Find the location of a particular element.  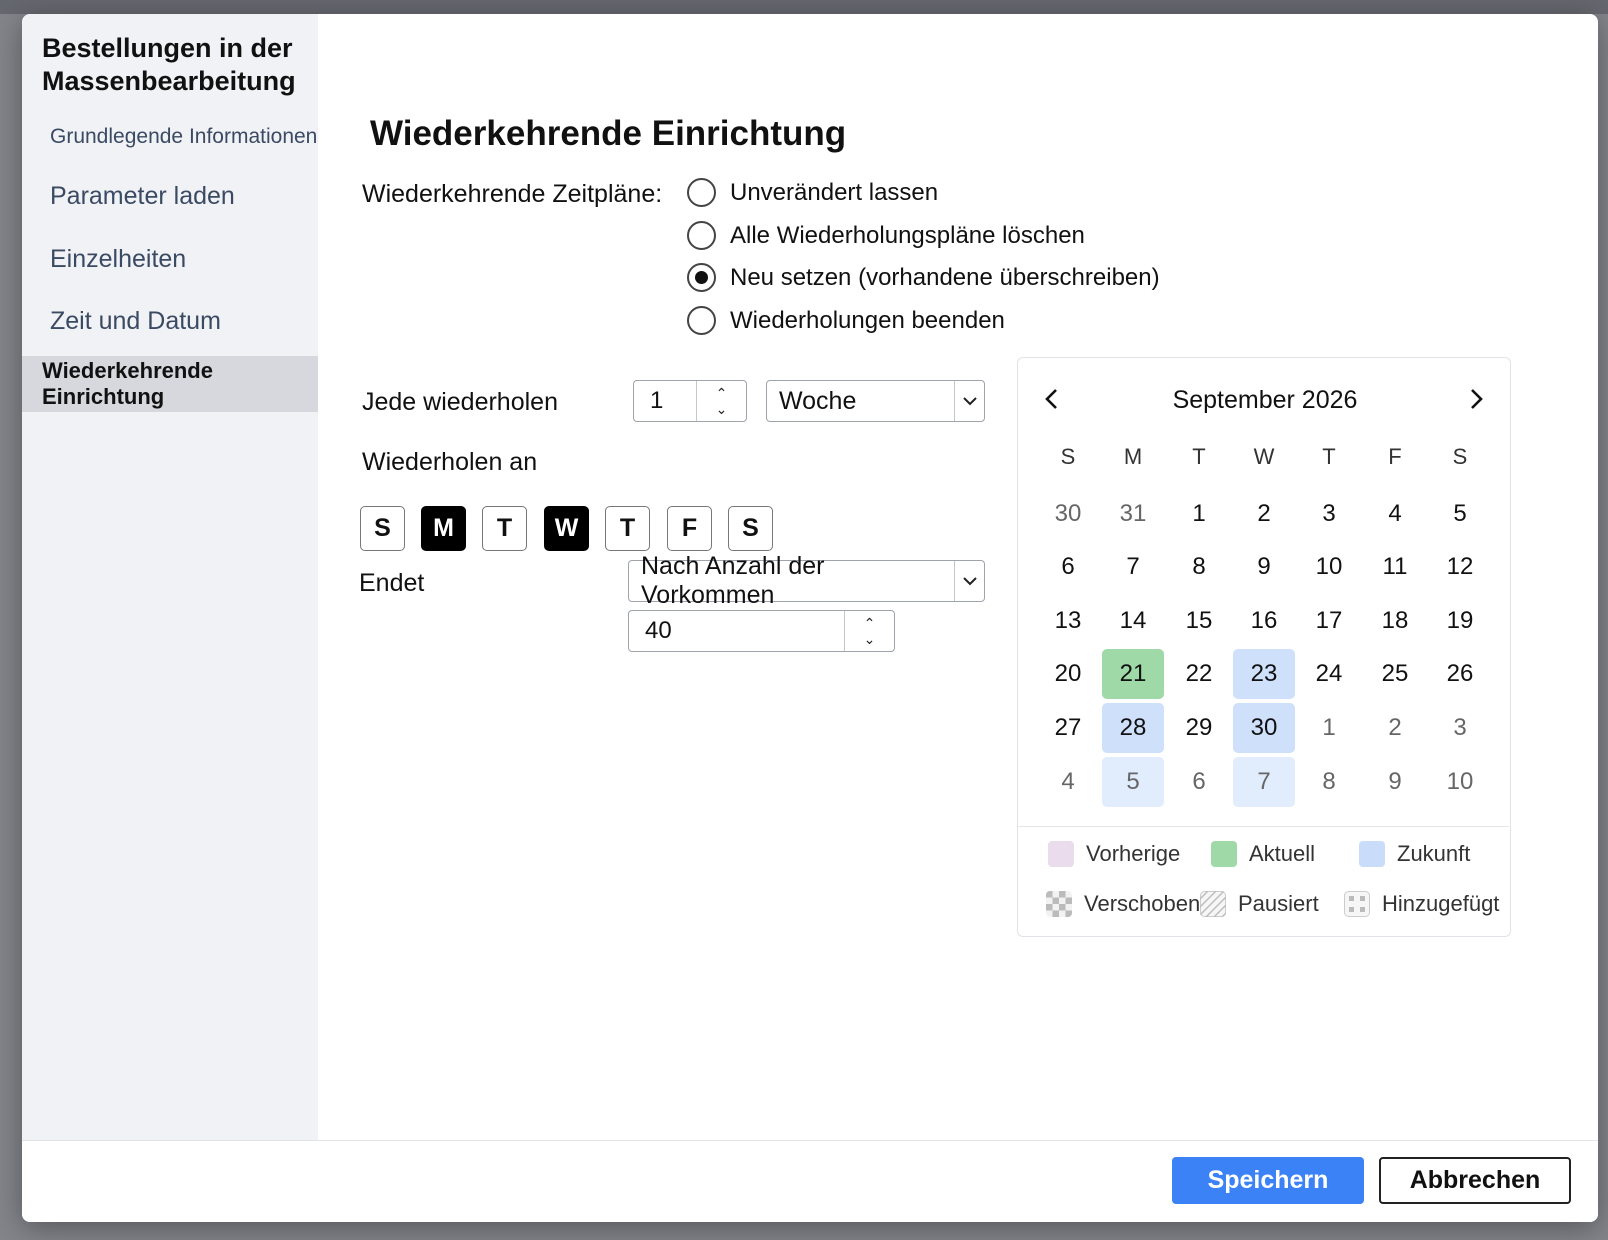

calendar-day: 28 is located at coordinates (1133, 728).